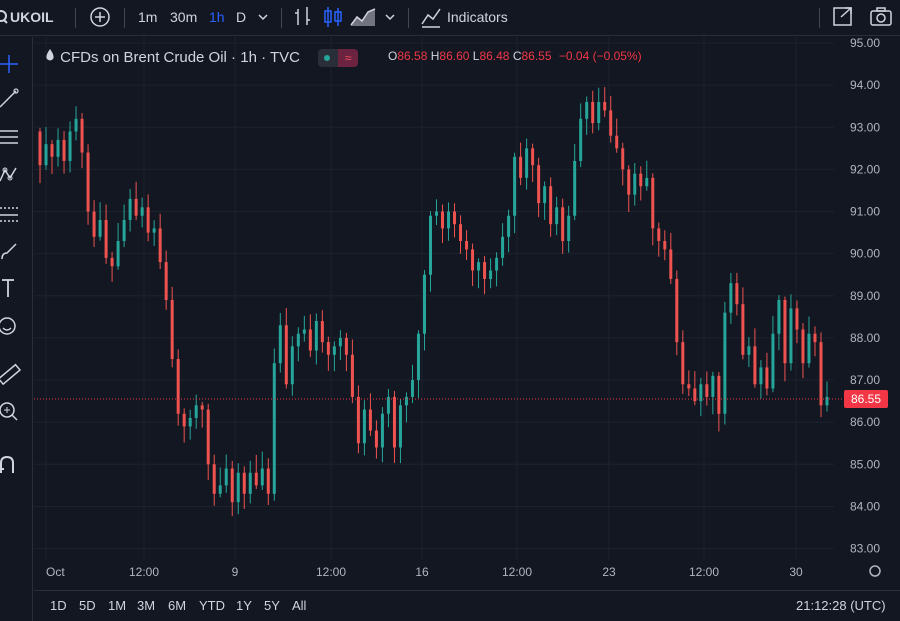  What do you see at coordinates (11, 138) in the screenshot?
I see `fib-icon` at bounding box center [11, 138].